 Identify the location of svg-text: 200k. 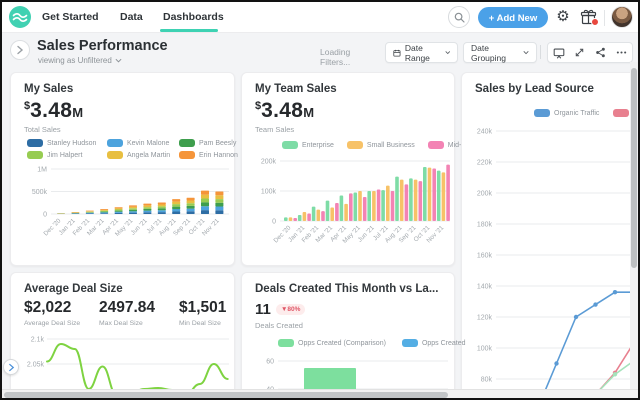
(269, 161).